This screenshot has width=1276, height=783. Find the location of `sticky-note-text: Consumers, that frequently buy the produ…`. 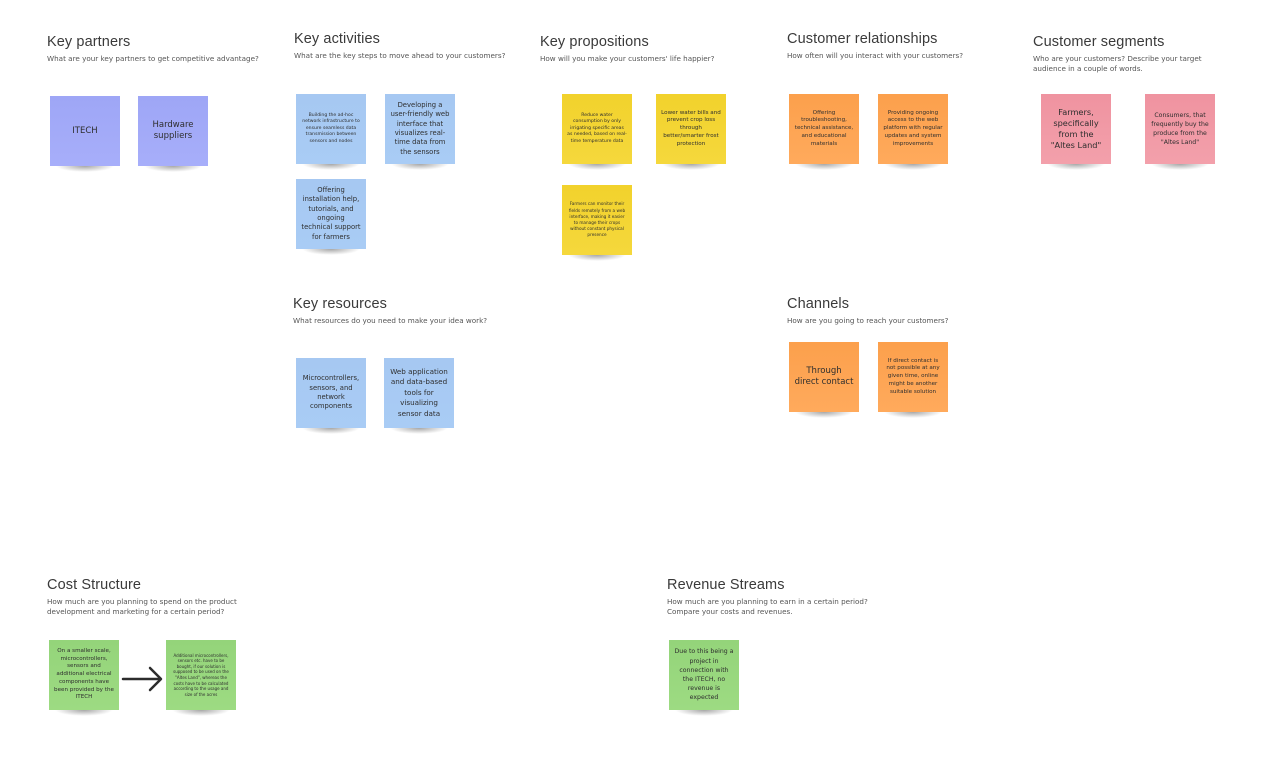

sticky-note-text: Consumers, that frequently buy the produ… is located at coordinates (1180, 129).